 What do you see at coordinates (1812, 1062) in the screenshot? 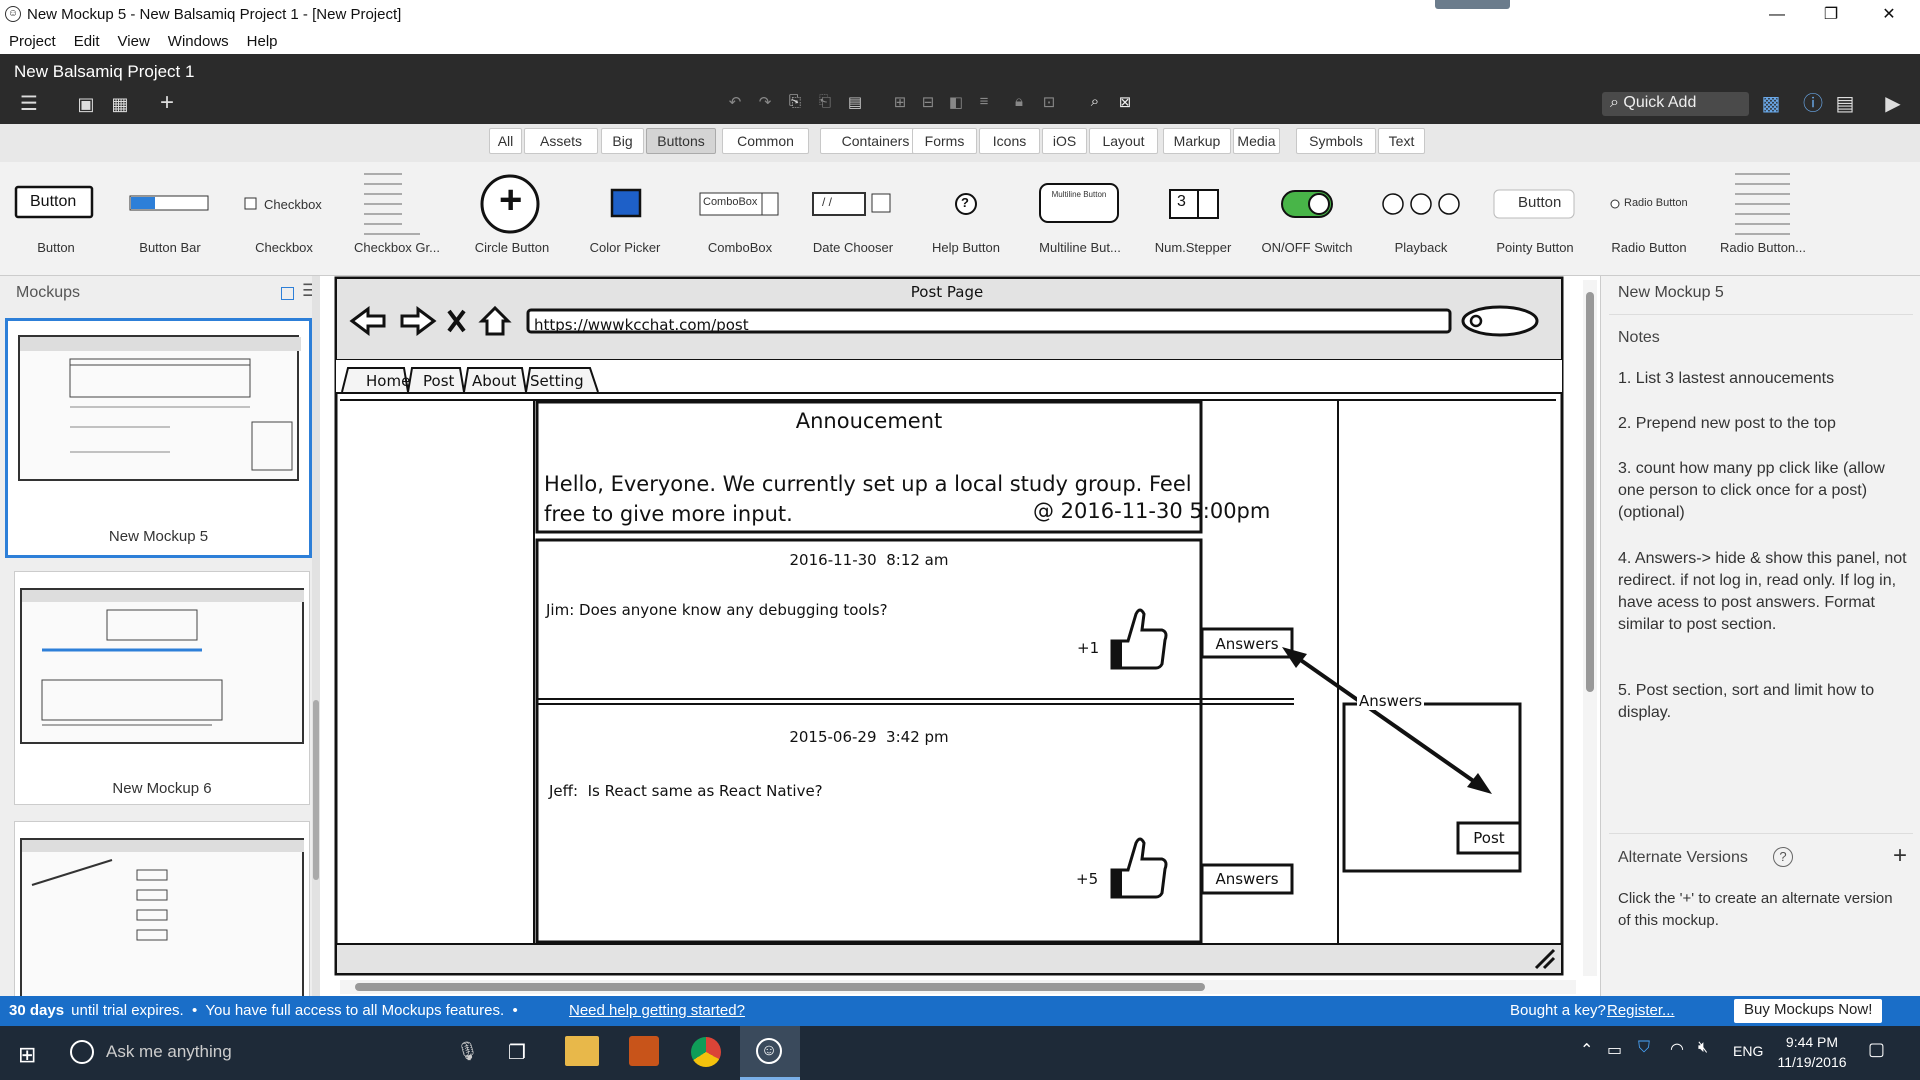
I see `clock-date: 11/19/2016` at bounding box center [1812, 1062].